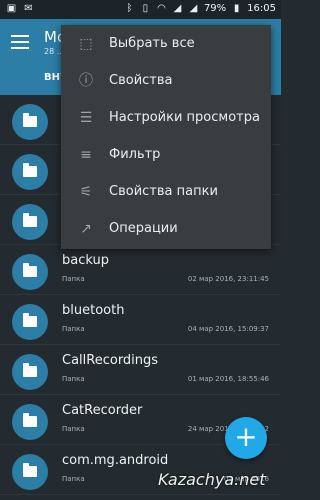 The height and width of the screenshot is (500, 320). I want to click on operations-icon: ↗, so click(86, 228).